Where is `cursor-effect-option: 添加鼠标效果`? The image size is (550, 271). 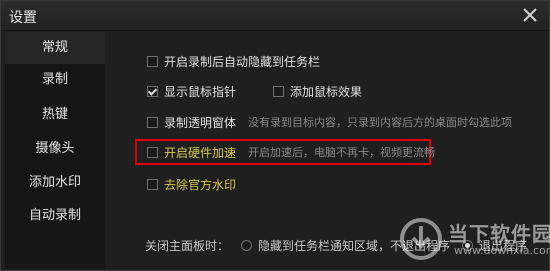
cursor-effect-option: 添加鼠标效果 is located at coordinates (317, 91).